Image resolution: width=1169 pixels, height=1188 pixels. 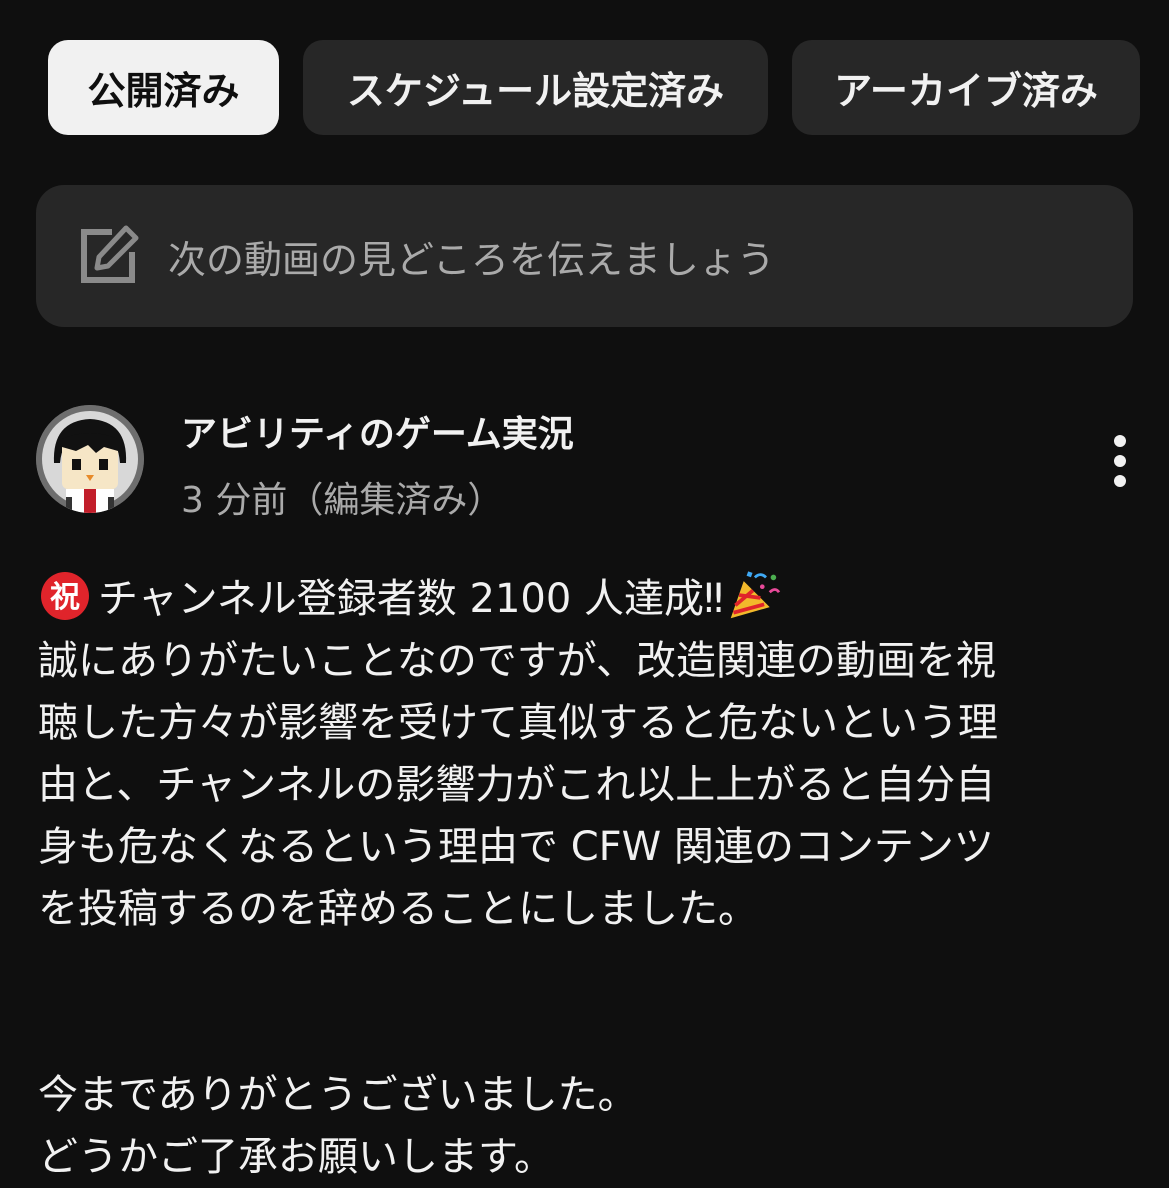 I want to click on congratulations-badge-icon: 祝, so click(x=65, y=596).